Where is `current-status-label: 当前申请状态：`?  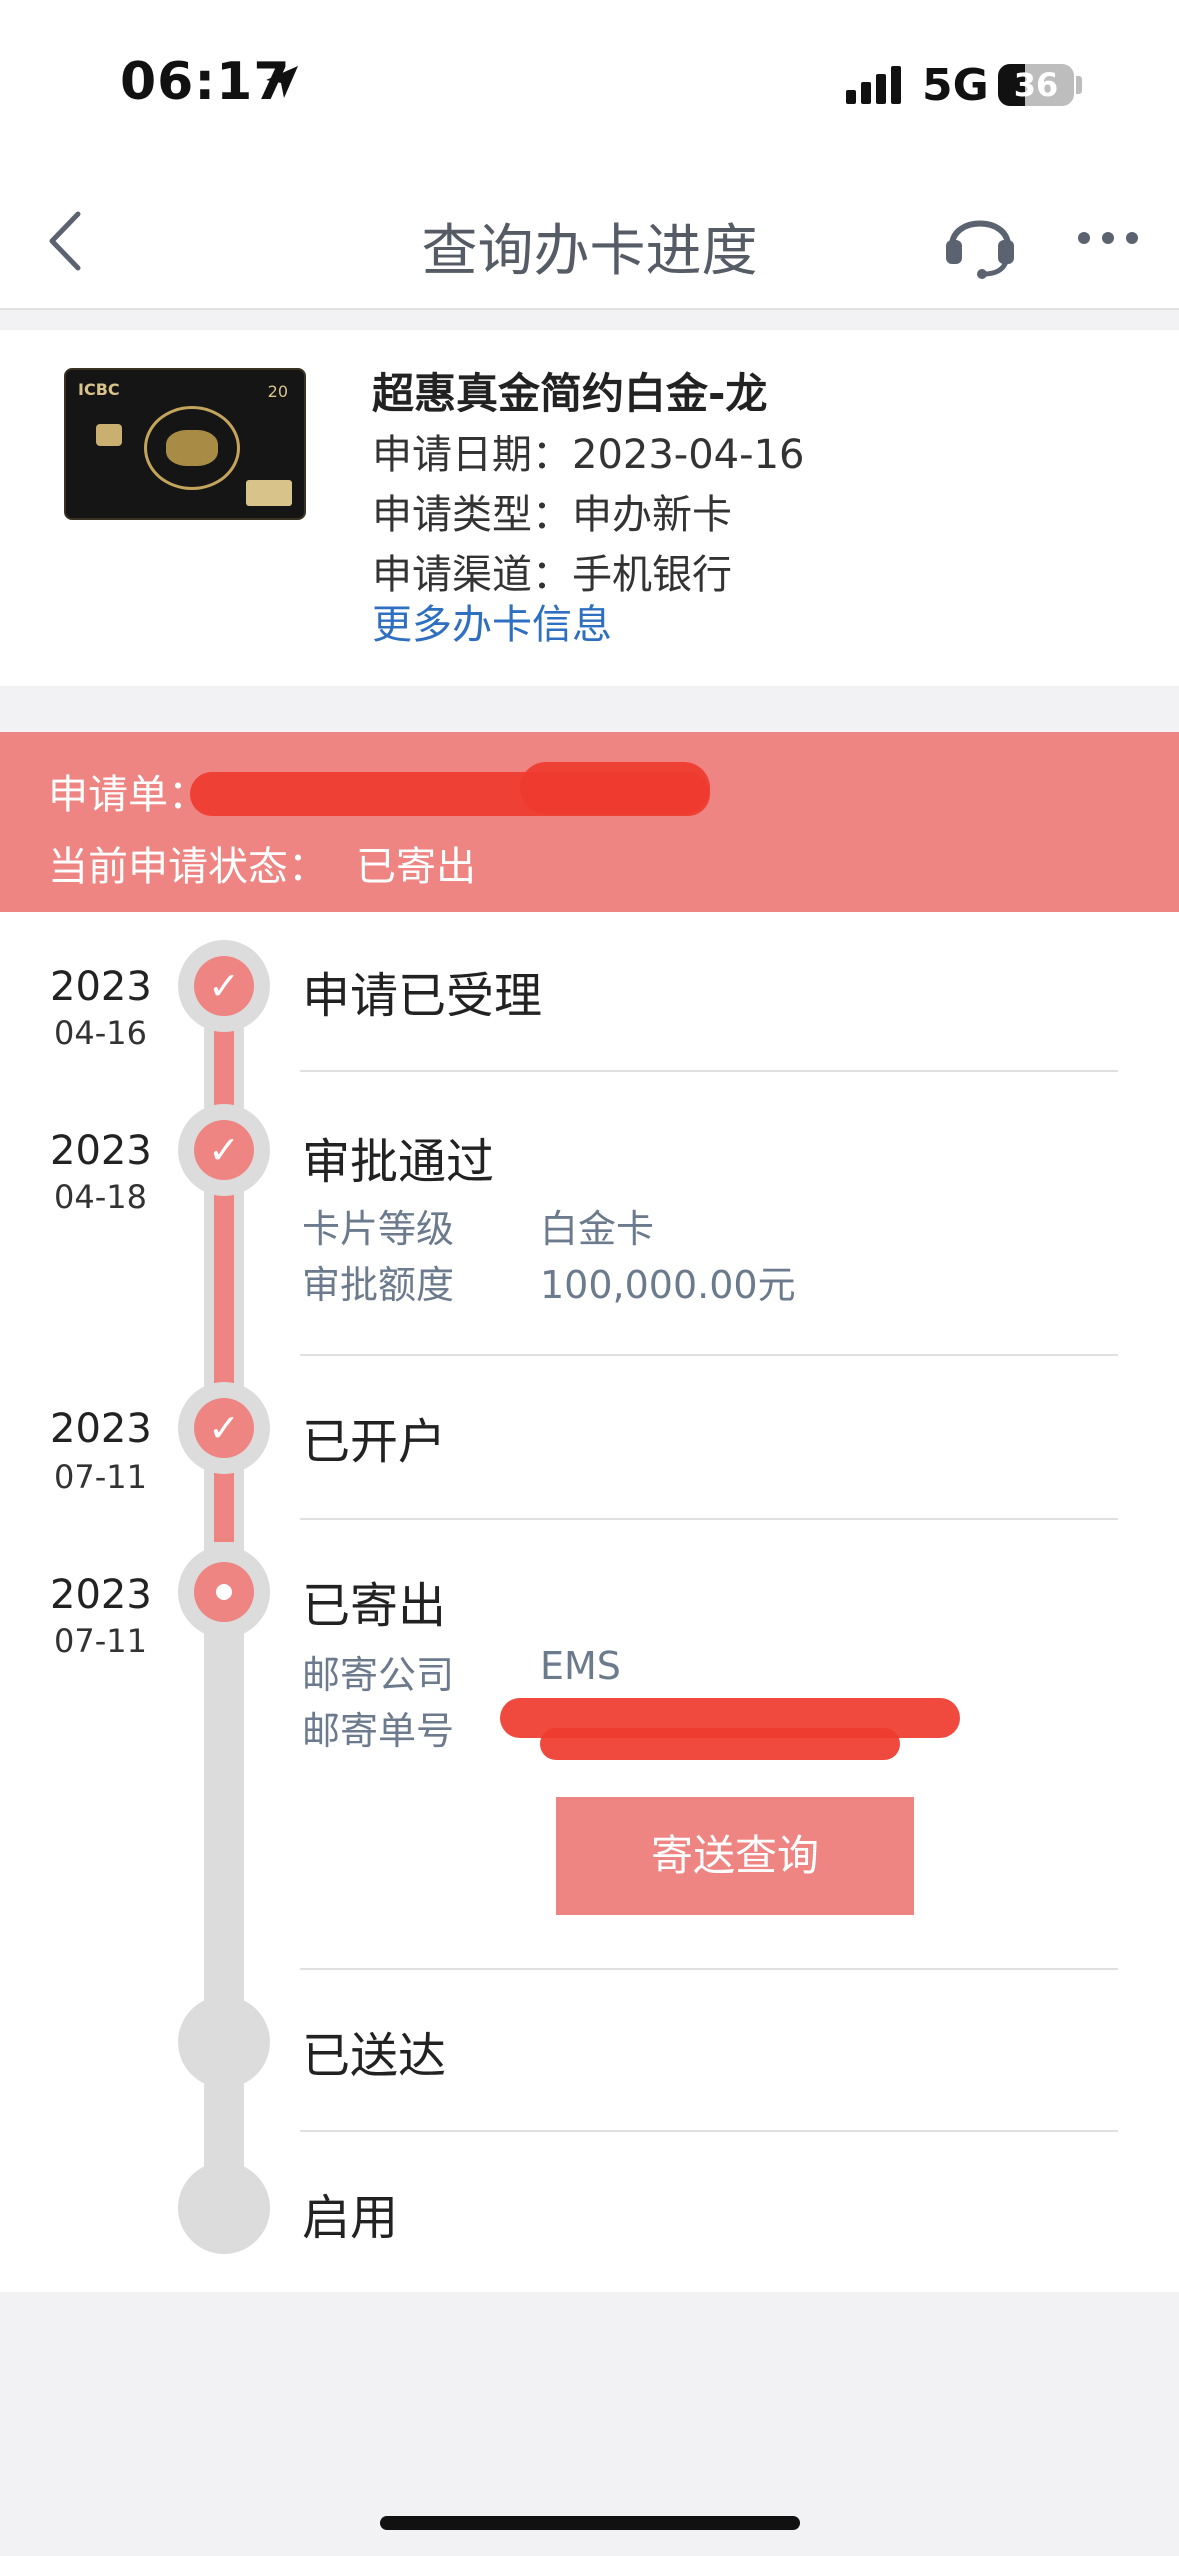
current-status-label: 当前申请状态： is located at coordinates (188, 867).